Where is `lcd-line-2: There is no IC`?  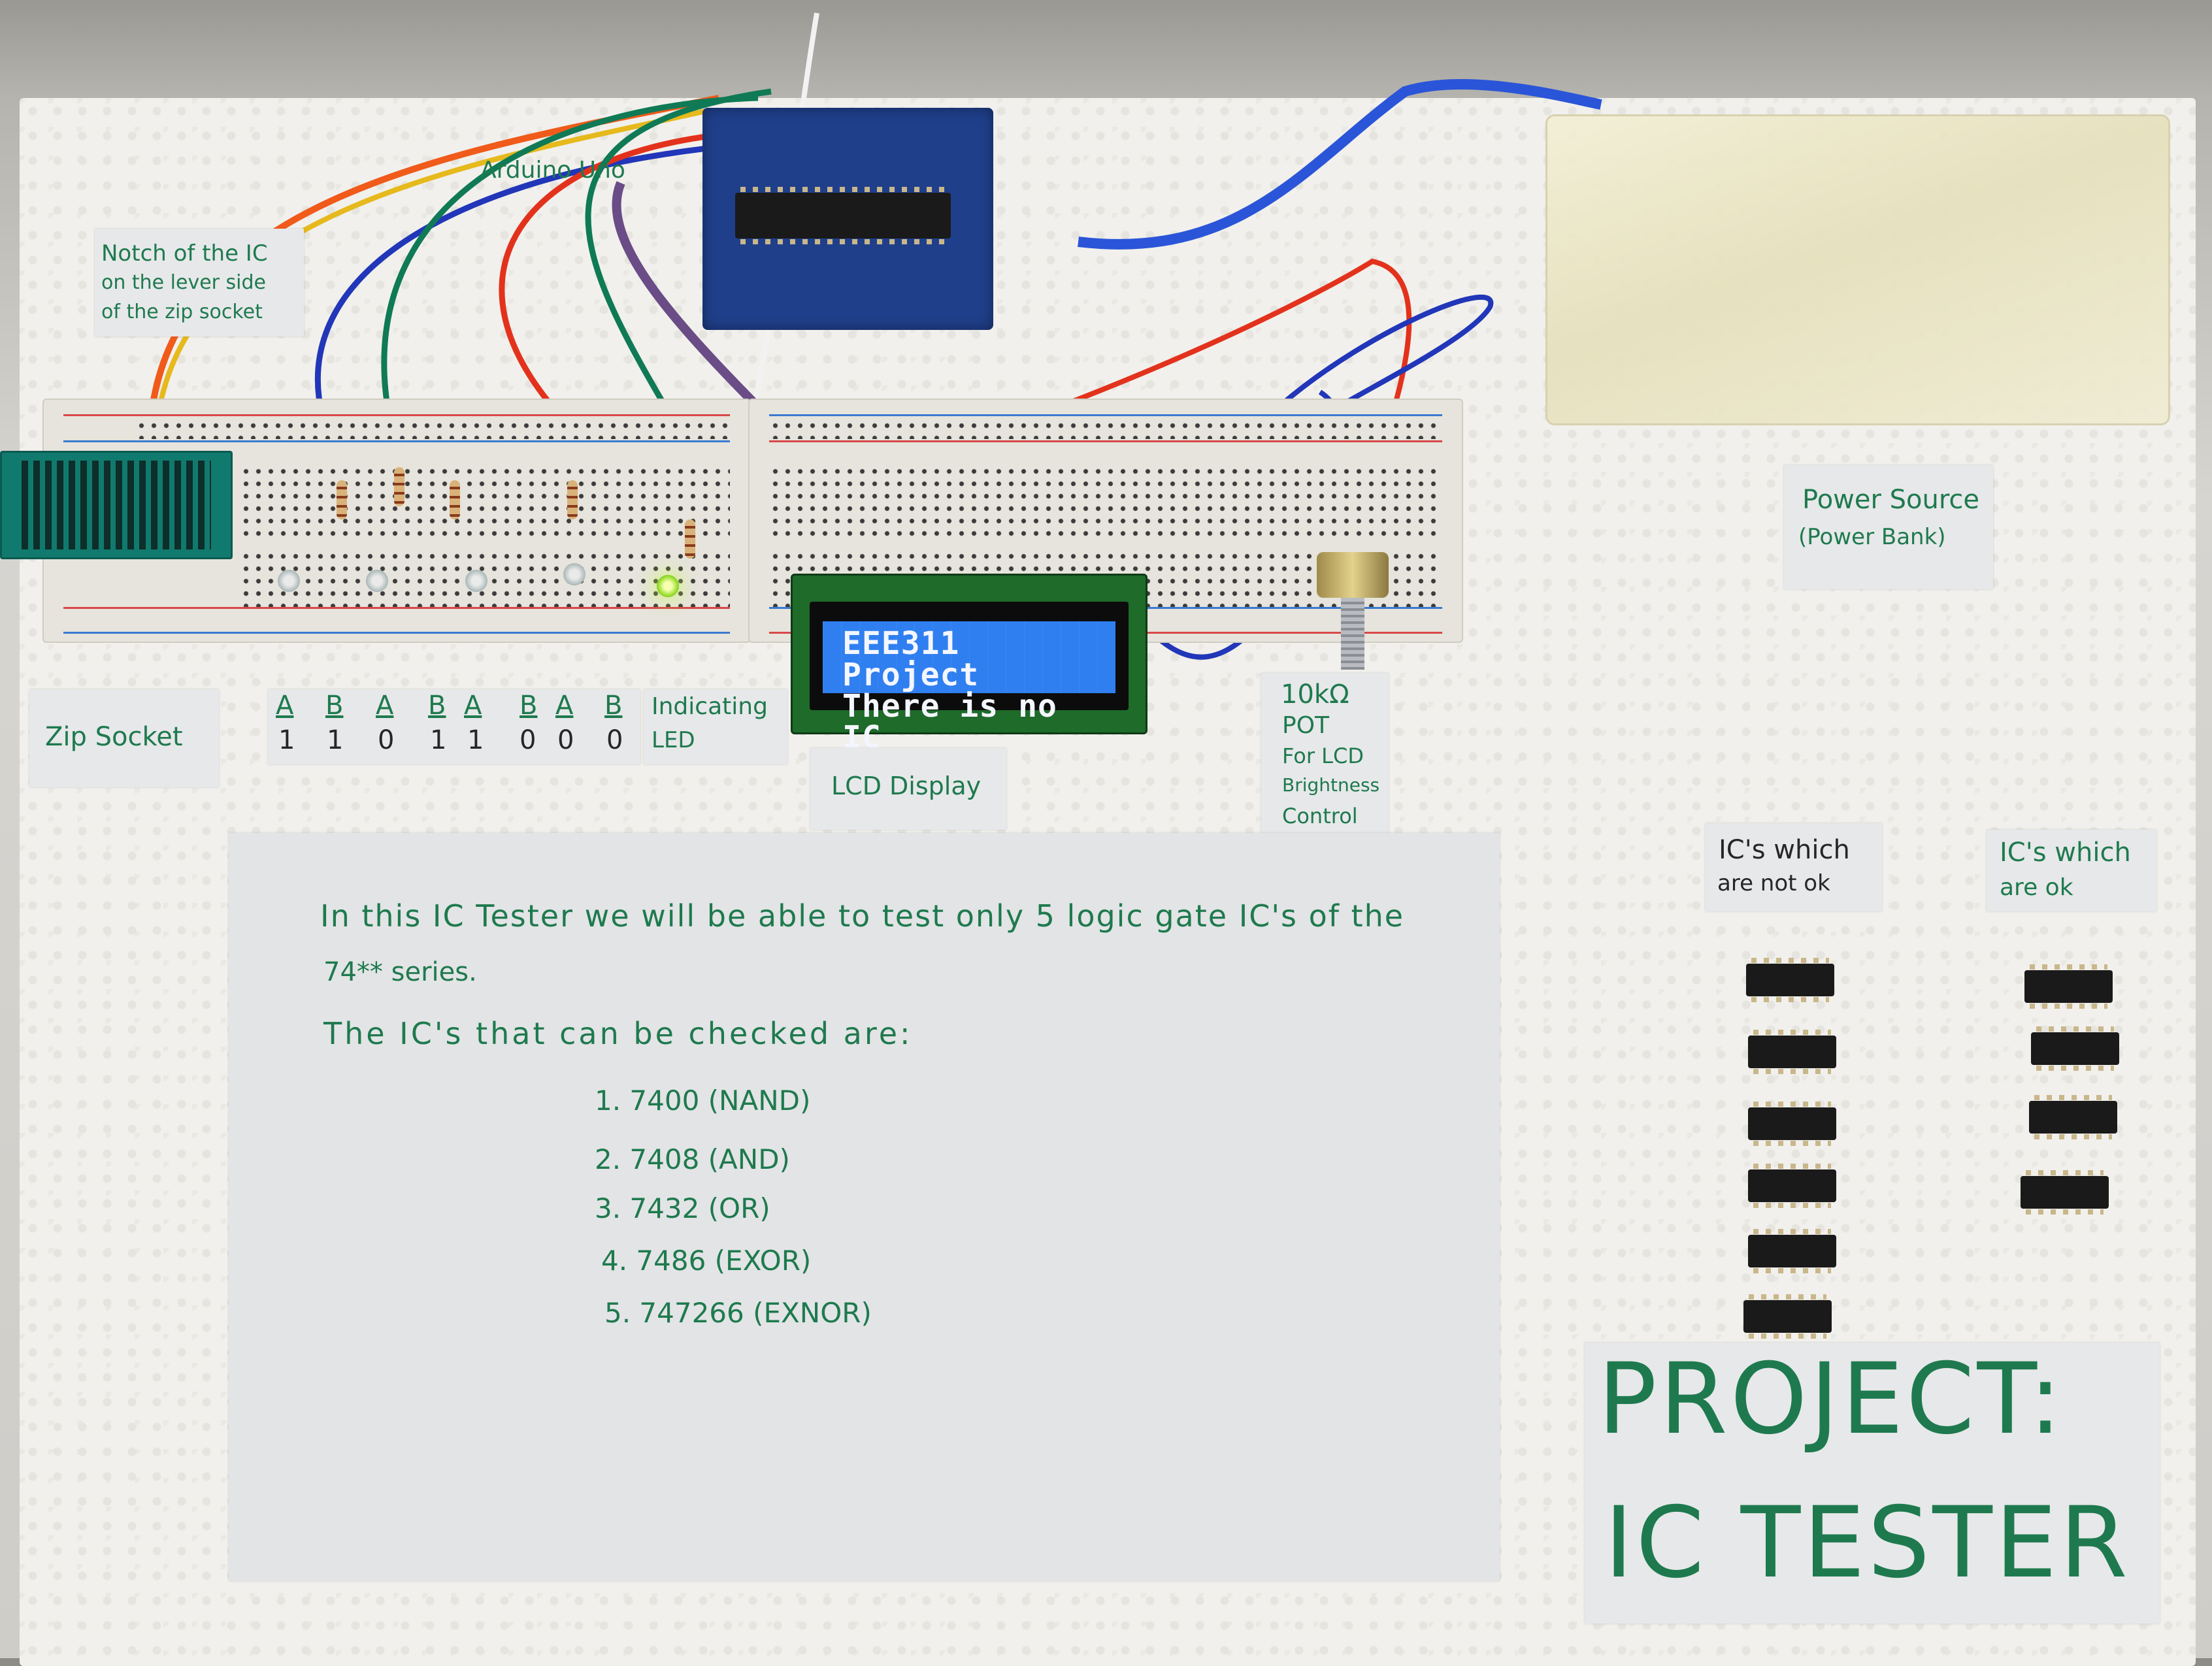 lcd-line-2: There is no IC is located at coordinates (949, 722).